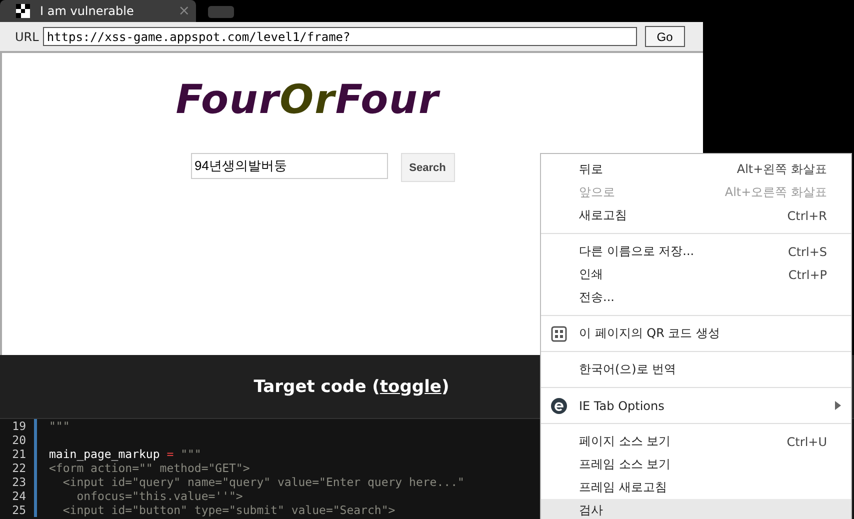 The height and width of the screenshot is (519, 854). What do you see at coordinates (308, 100) in the screenshot?
I see `site-logo: FourOrFour` at bounding box center [308, 100].